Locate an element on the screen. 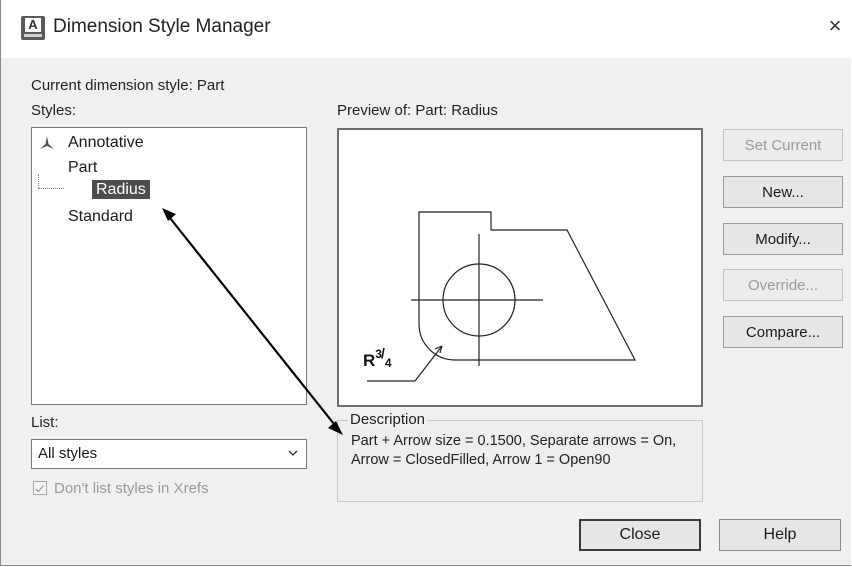  tree-item-label: Part is located at coordinates (83, 167).